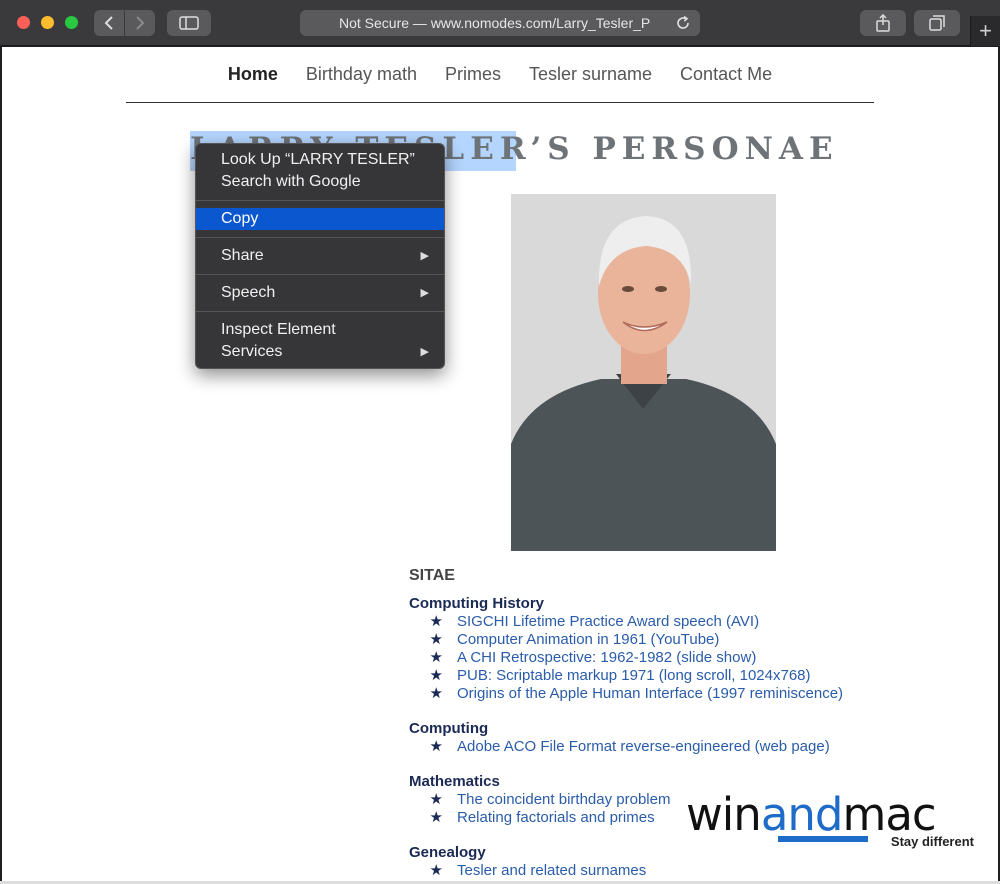 Image resolution: width=1000 pixels, height=884 pixels. Describe the element at coordinates (320, 219) in the screenshot. I see `menu-item-copy: Copy` at that location.